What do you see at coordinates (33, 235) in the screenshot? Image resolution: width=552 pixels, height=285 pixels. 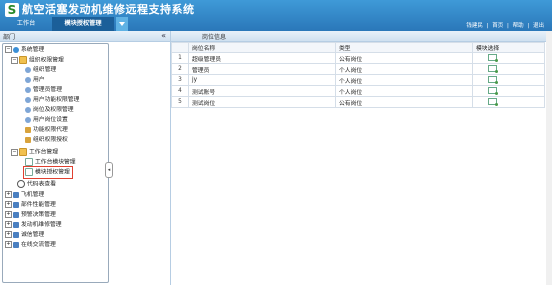 I see `tree-node-label: 诚信管理` at bounding box center [33, 235].